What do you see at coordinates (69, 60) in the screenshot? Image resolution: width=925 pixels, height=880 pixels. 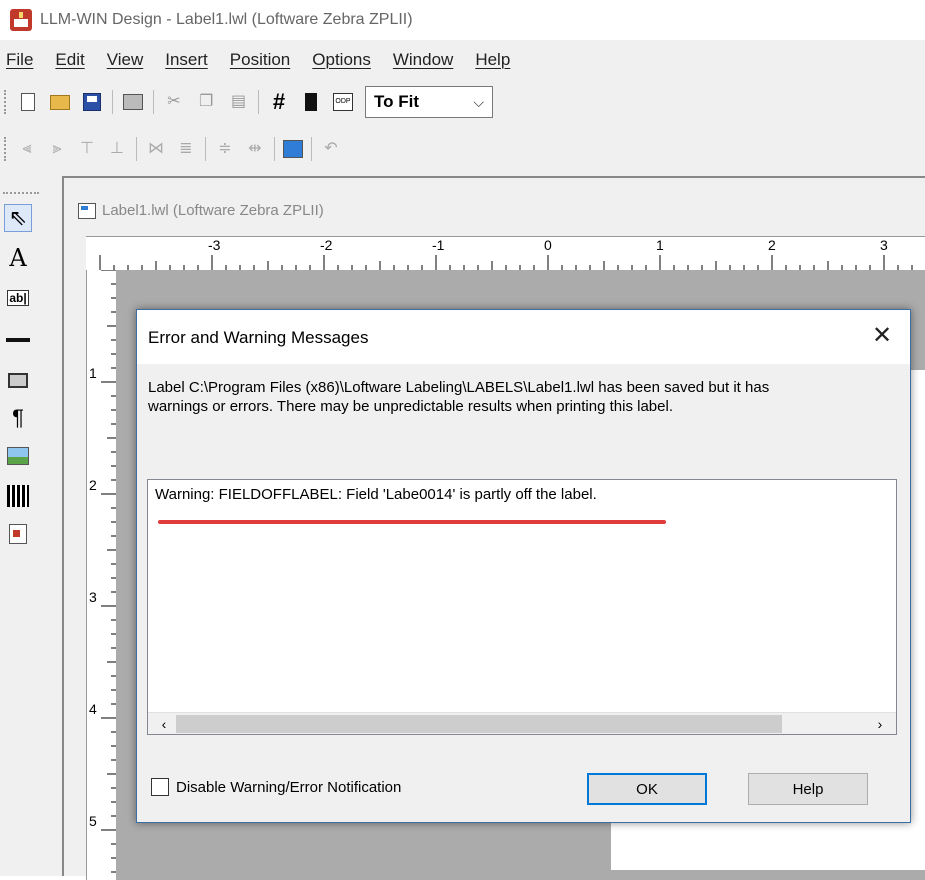 I see `menu-edit: Edit` at bounding box center [69, 60].